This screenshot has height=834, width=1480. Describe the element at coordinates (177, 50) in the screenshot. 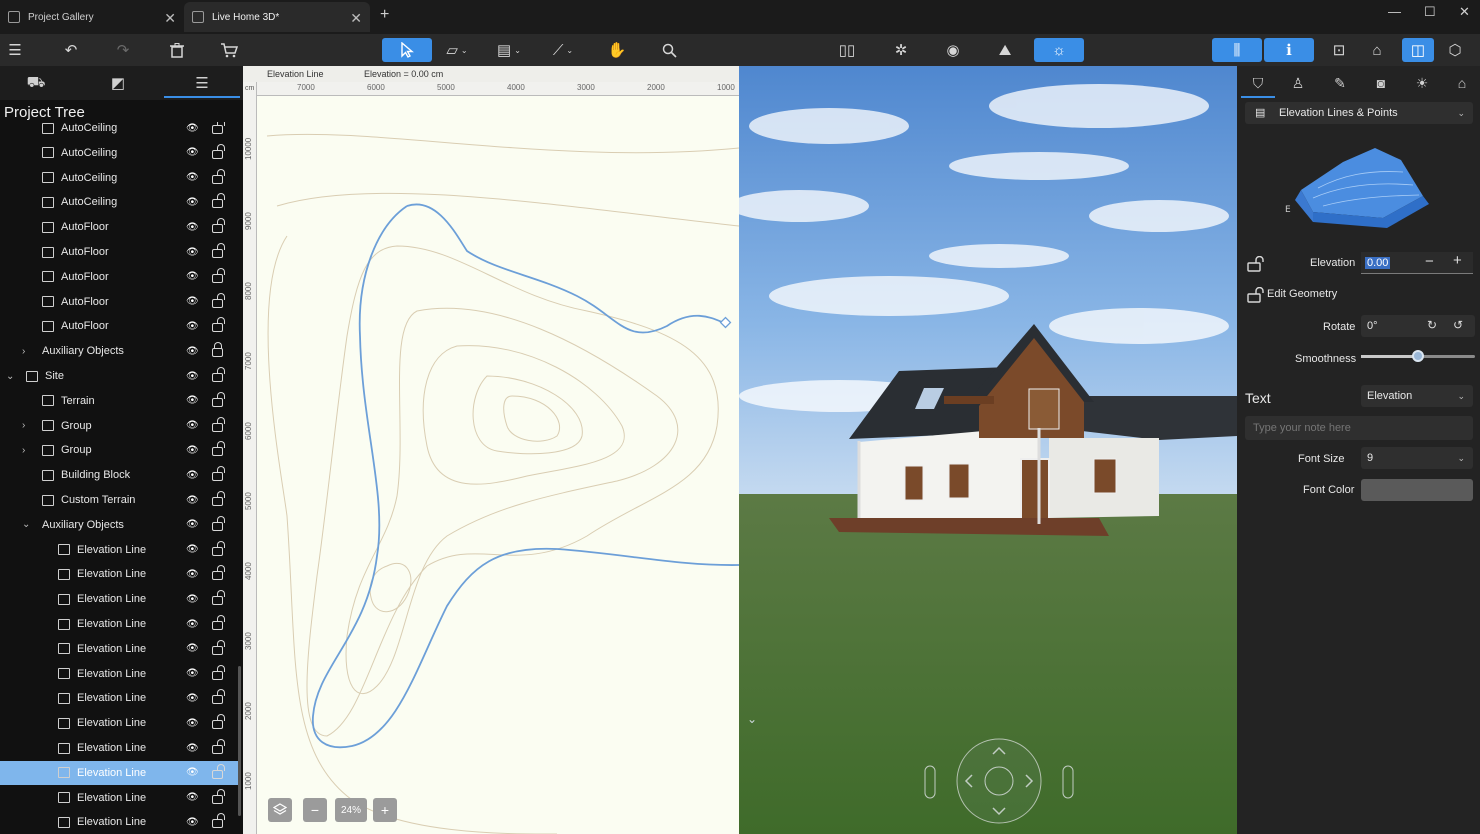

I see `trash-icon` at that location.